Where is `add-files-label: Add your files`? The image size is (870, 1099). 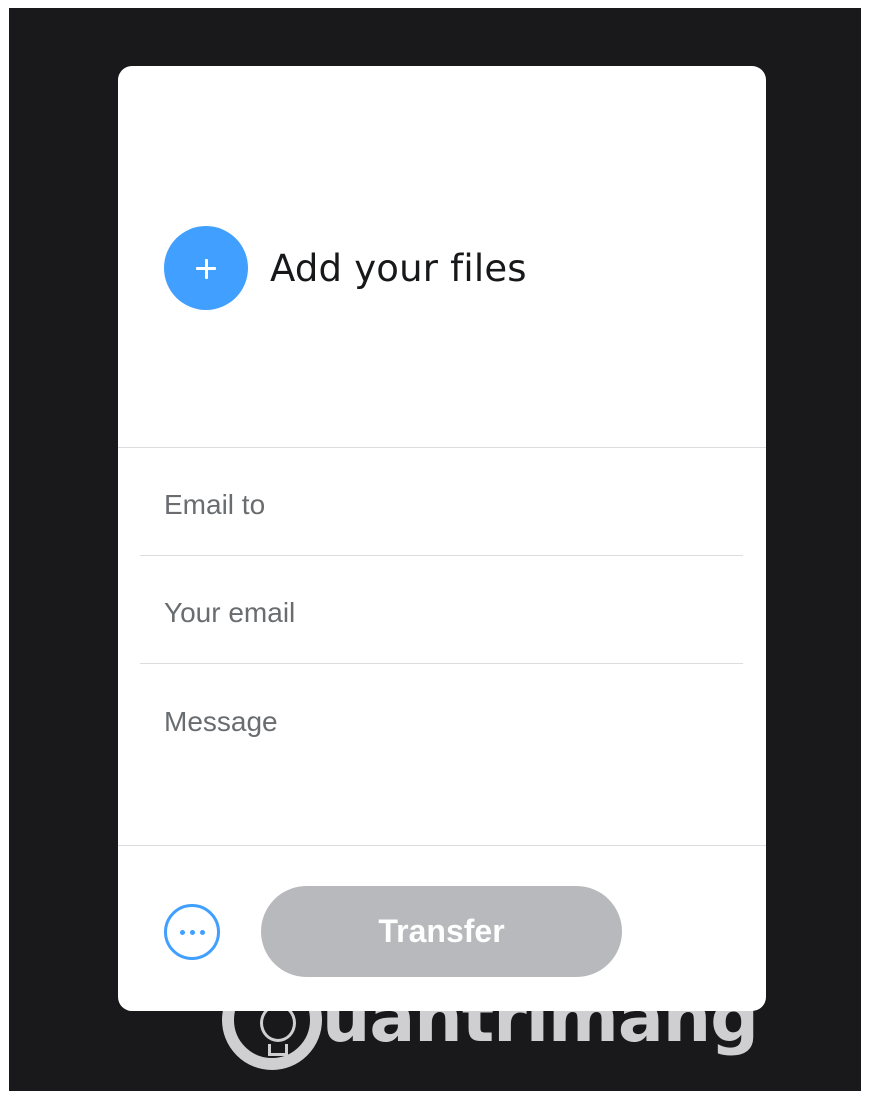 add-files-label: Add your files is located at coordinates (398, 268).